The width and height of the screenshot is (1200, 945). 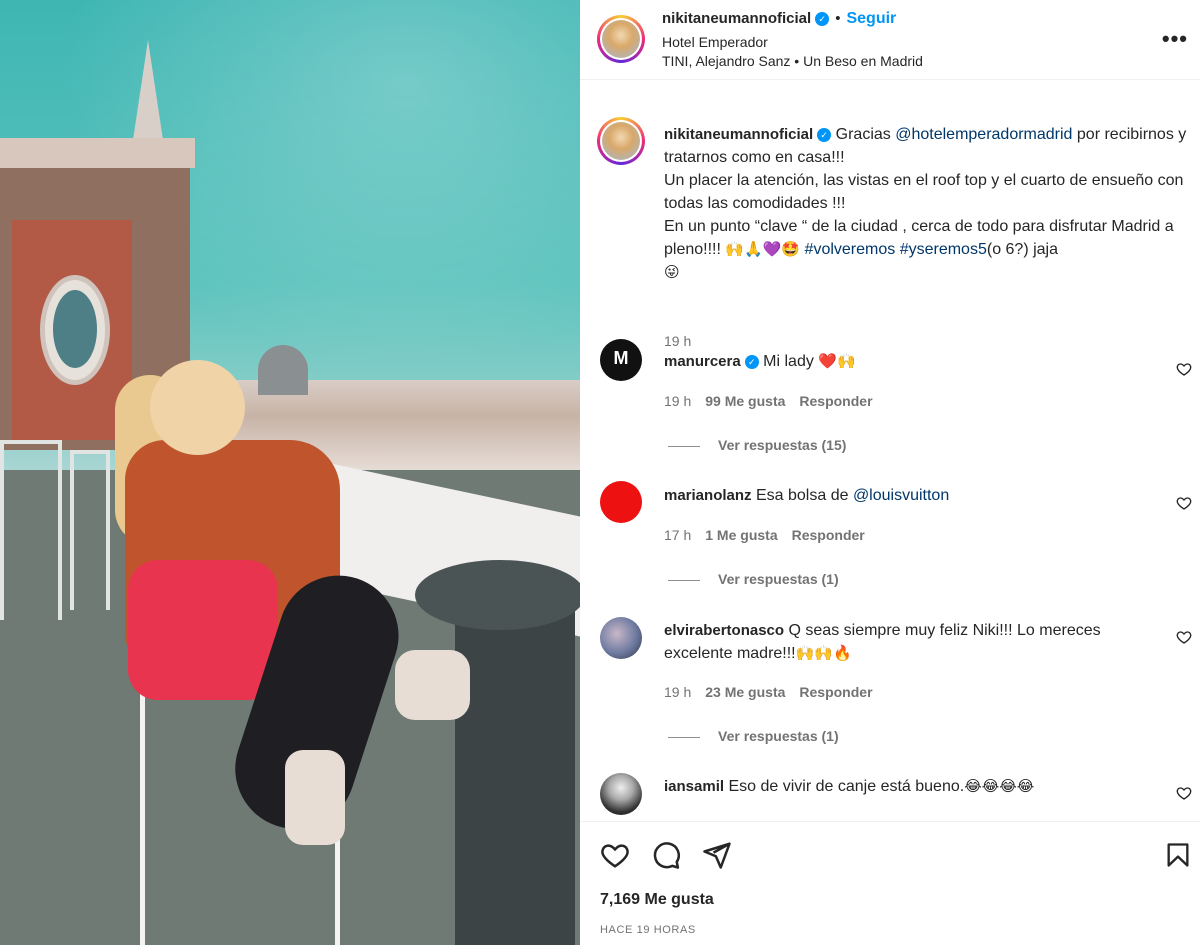 What do you see at coordinates (983, 134) in the screenshot?
I see `caption-mention: @hotelemperadormadrid` at bounding box center [983, 134].